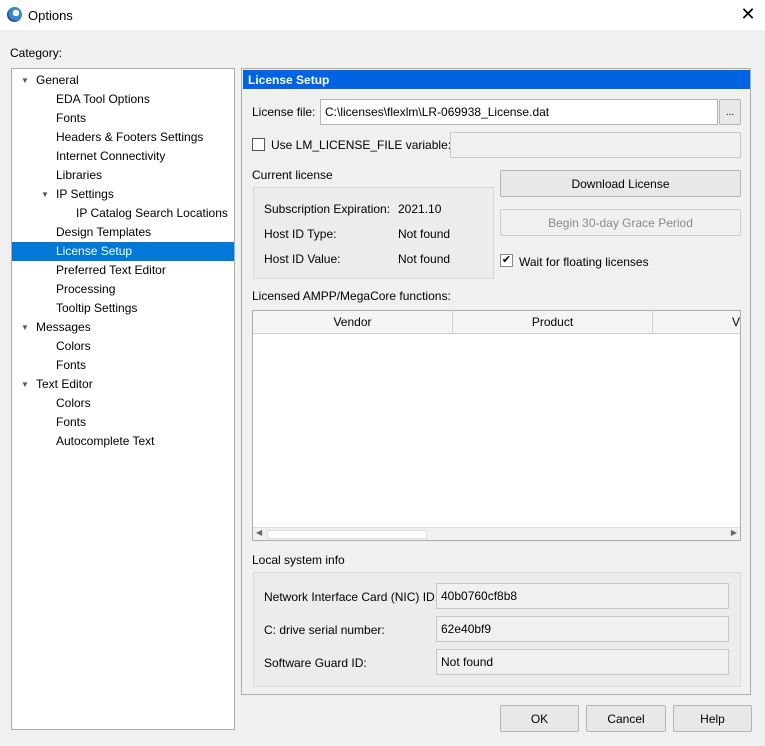 The width and height of the screenshot is (765, 746). I want to click on tree-item-label: Preferred Text Editor, so click(111, 270).